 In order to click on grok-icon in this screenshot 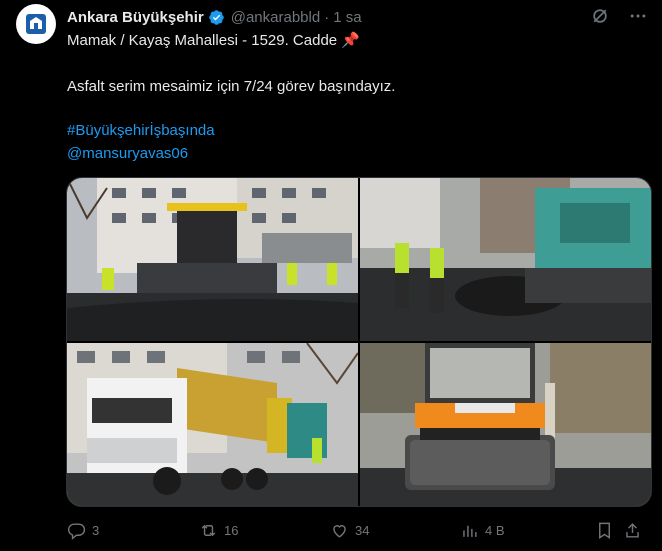, I will do `click(600, 16)`.